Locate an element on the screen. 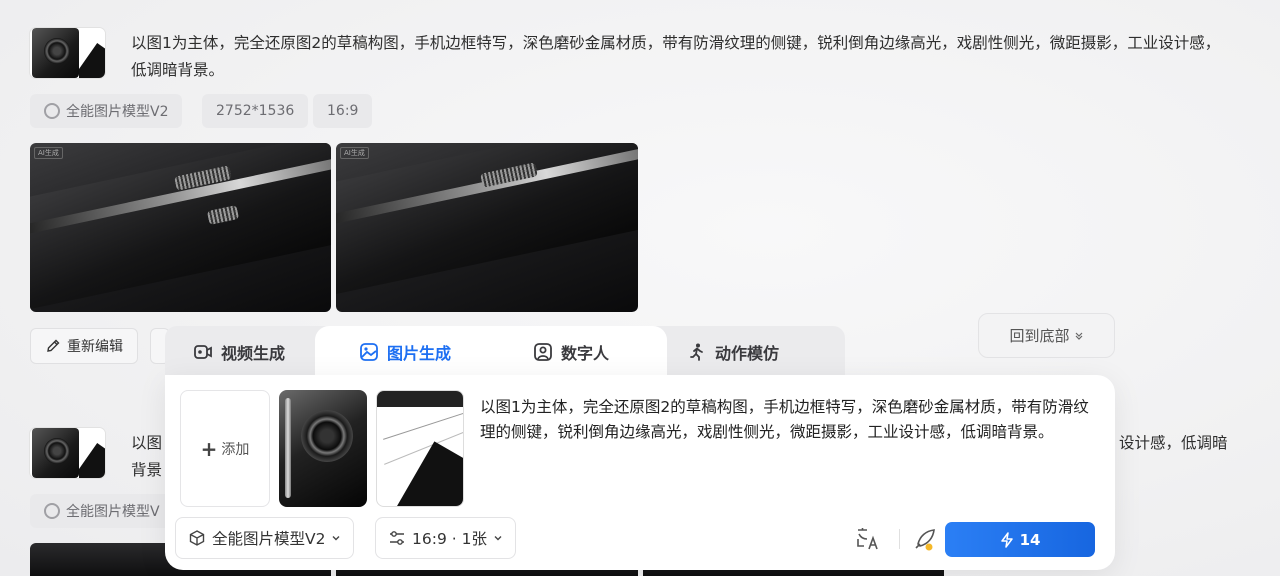  item1-ratio-tag: 16:9 is located at coordinates (343, 111).